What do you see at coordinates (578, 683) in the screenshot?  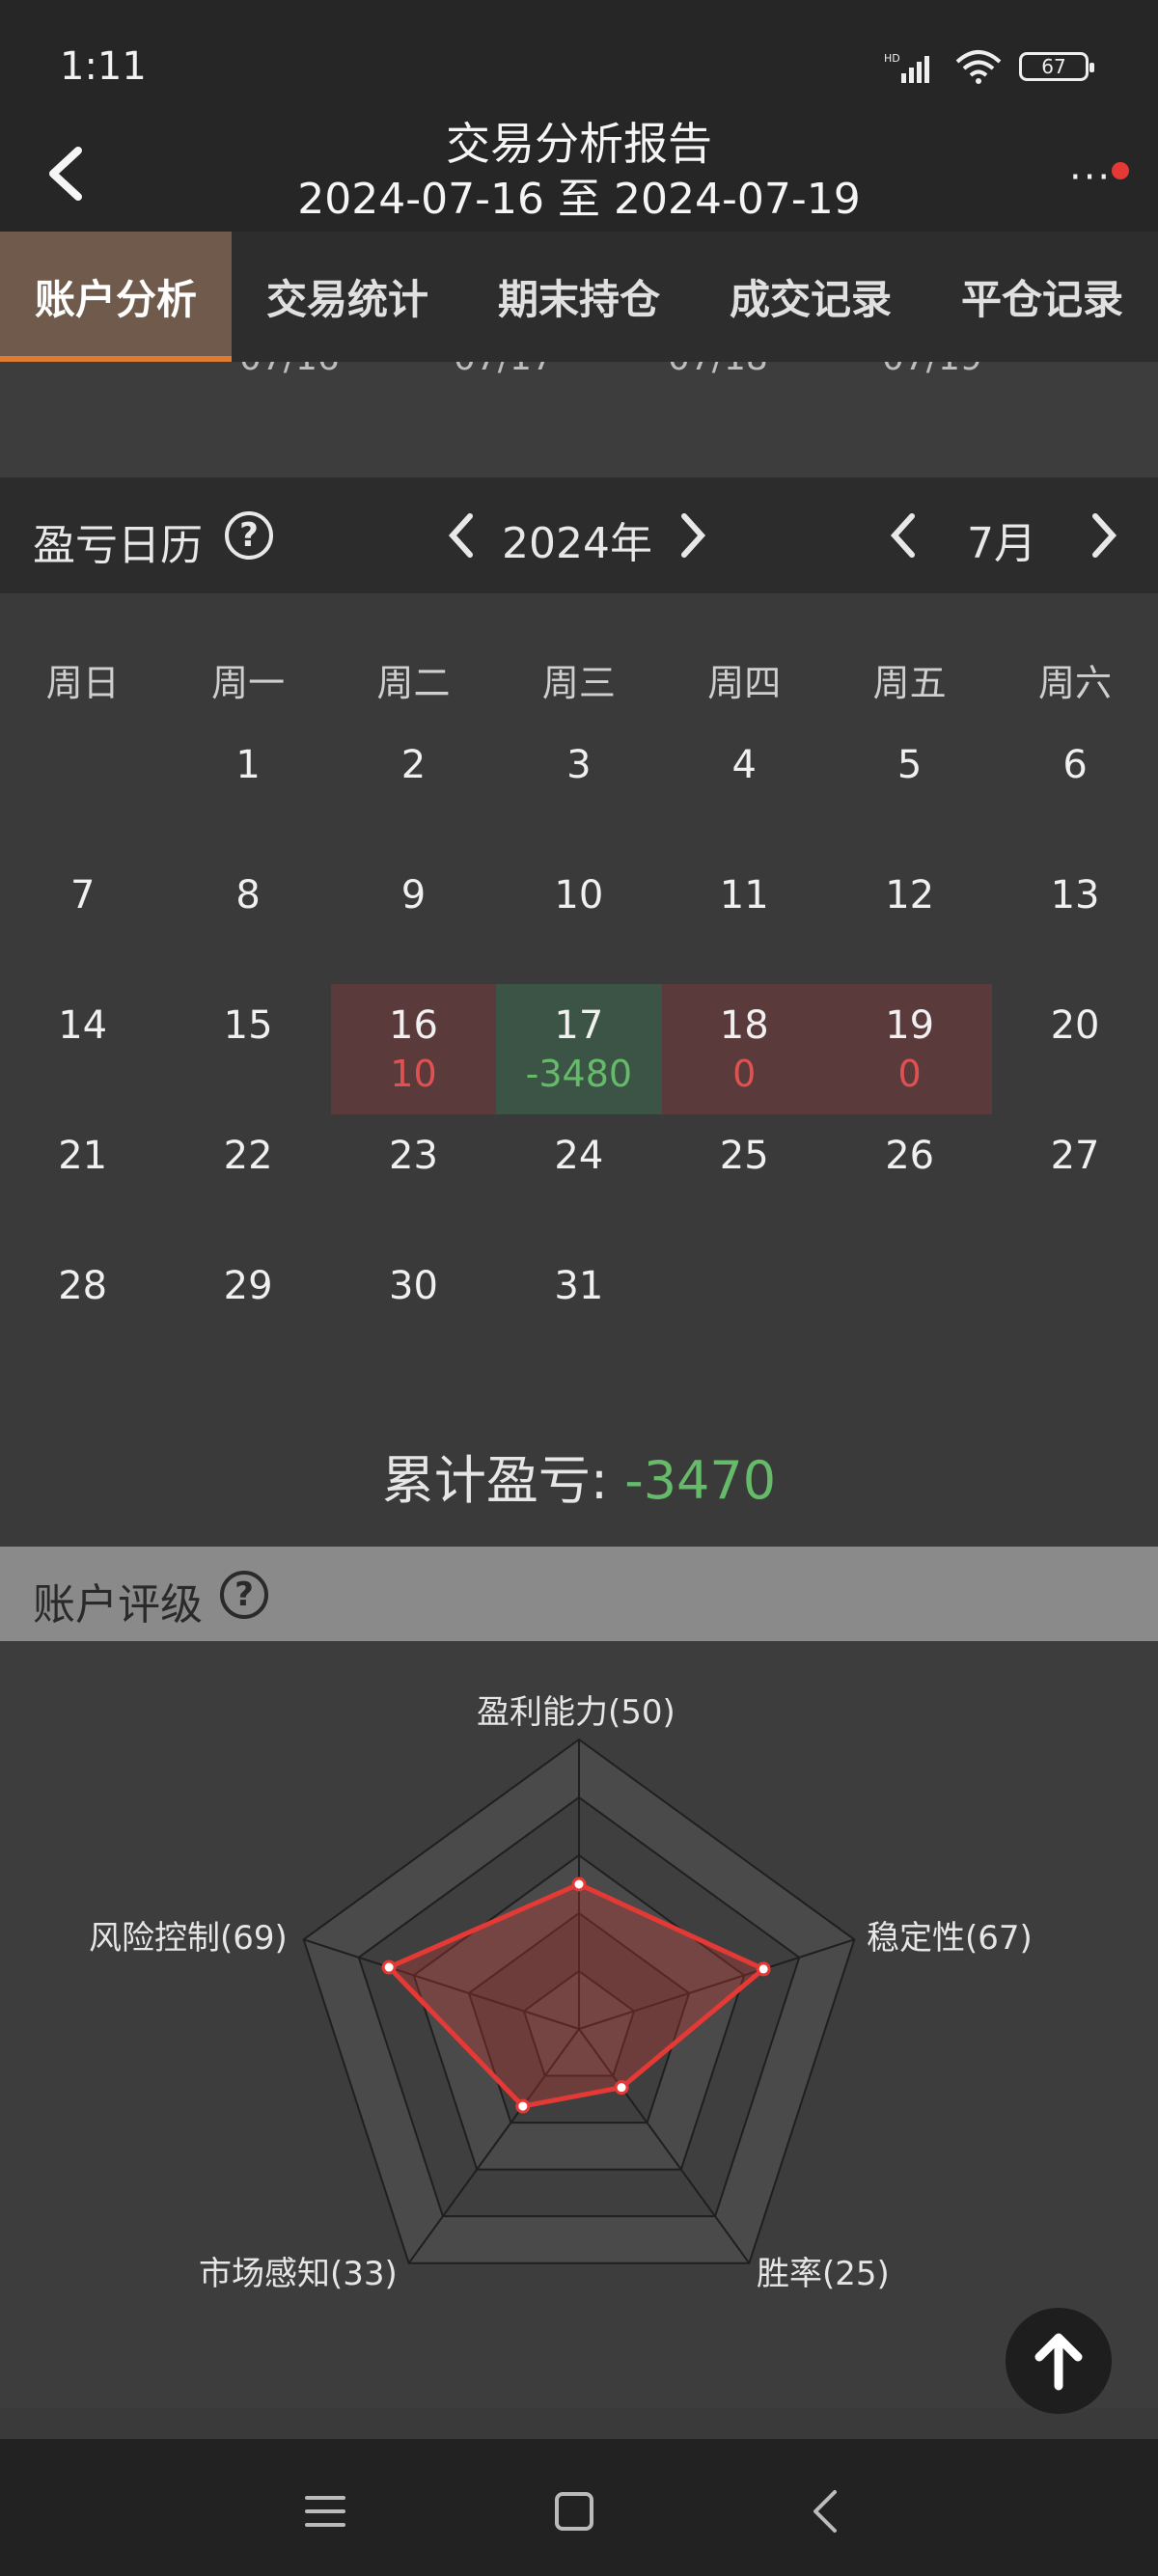 I see `weekday-label: 周三` at bounding box center [578, 683].